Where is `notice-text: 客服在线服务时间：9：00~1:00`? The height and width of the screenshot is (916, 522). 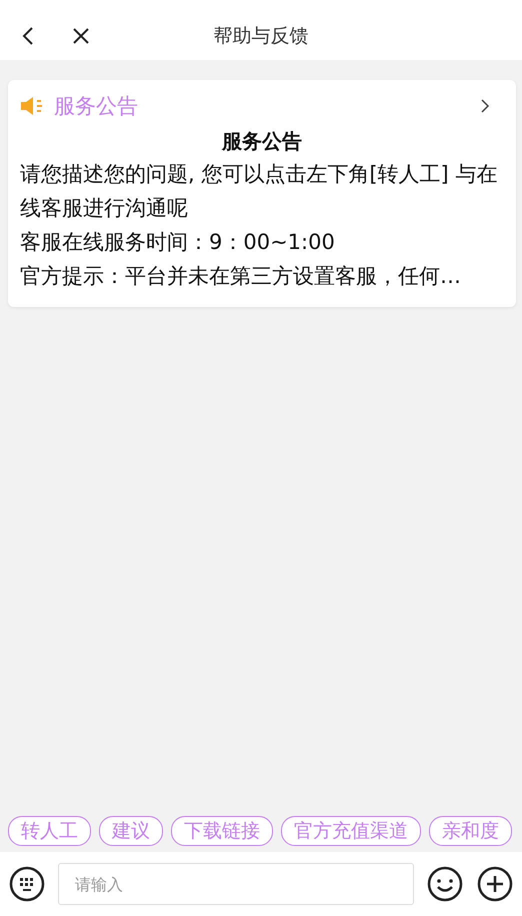 notice-text: 客服在线服务时间：9：00~1:00 is located at coordinates (178, 242).